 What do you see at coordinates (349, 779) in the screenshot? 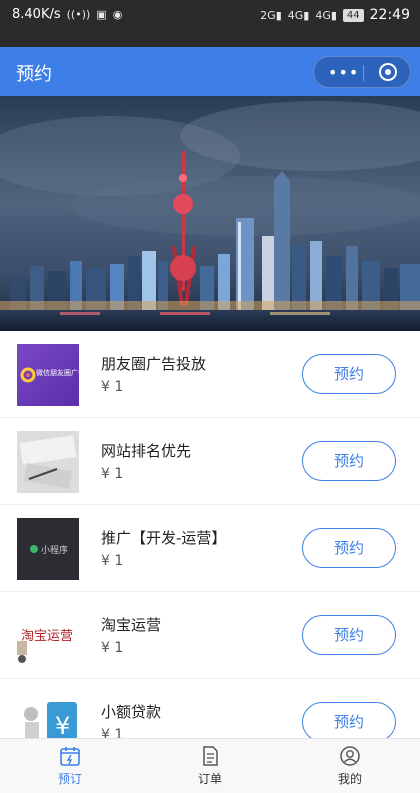
I see `tab-label: 我的` at bounding box center [349, 779].